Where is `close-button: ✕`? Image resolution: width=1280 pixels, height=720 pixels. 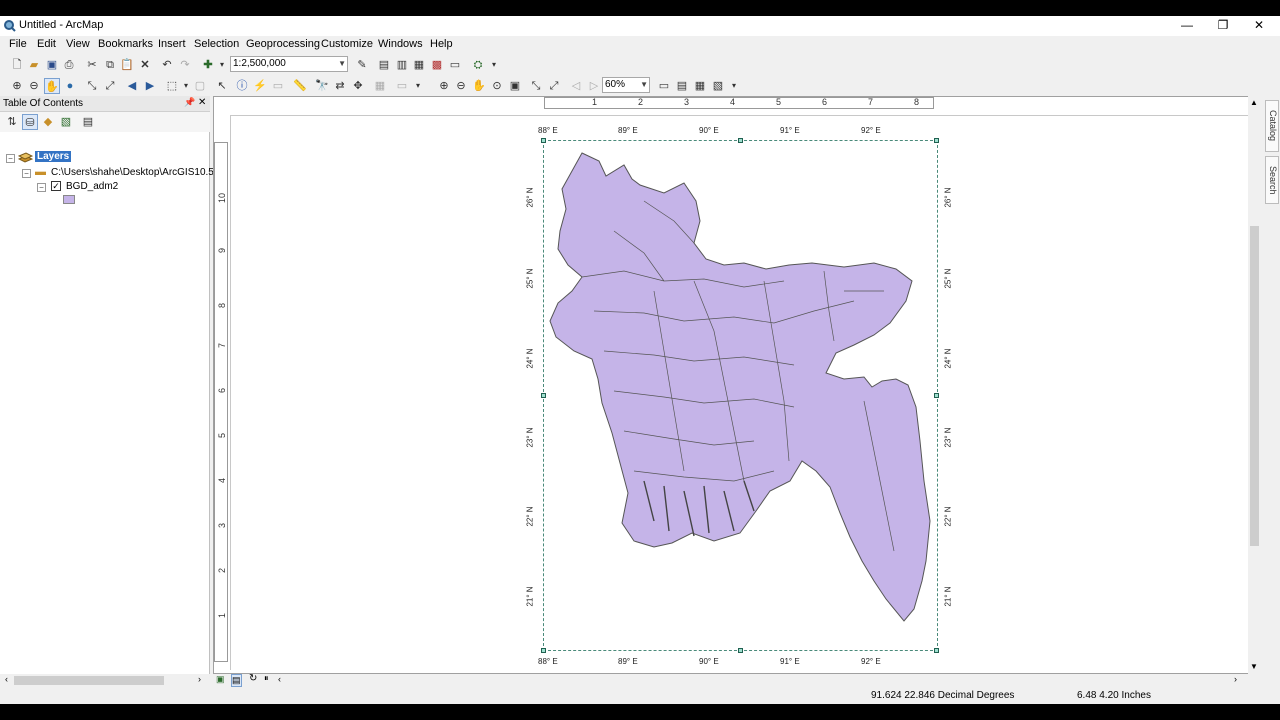
close-button: ✕ is located at coordinates (1259, 26).